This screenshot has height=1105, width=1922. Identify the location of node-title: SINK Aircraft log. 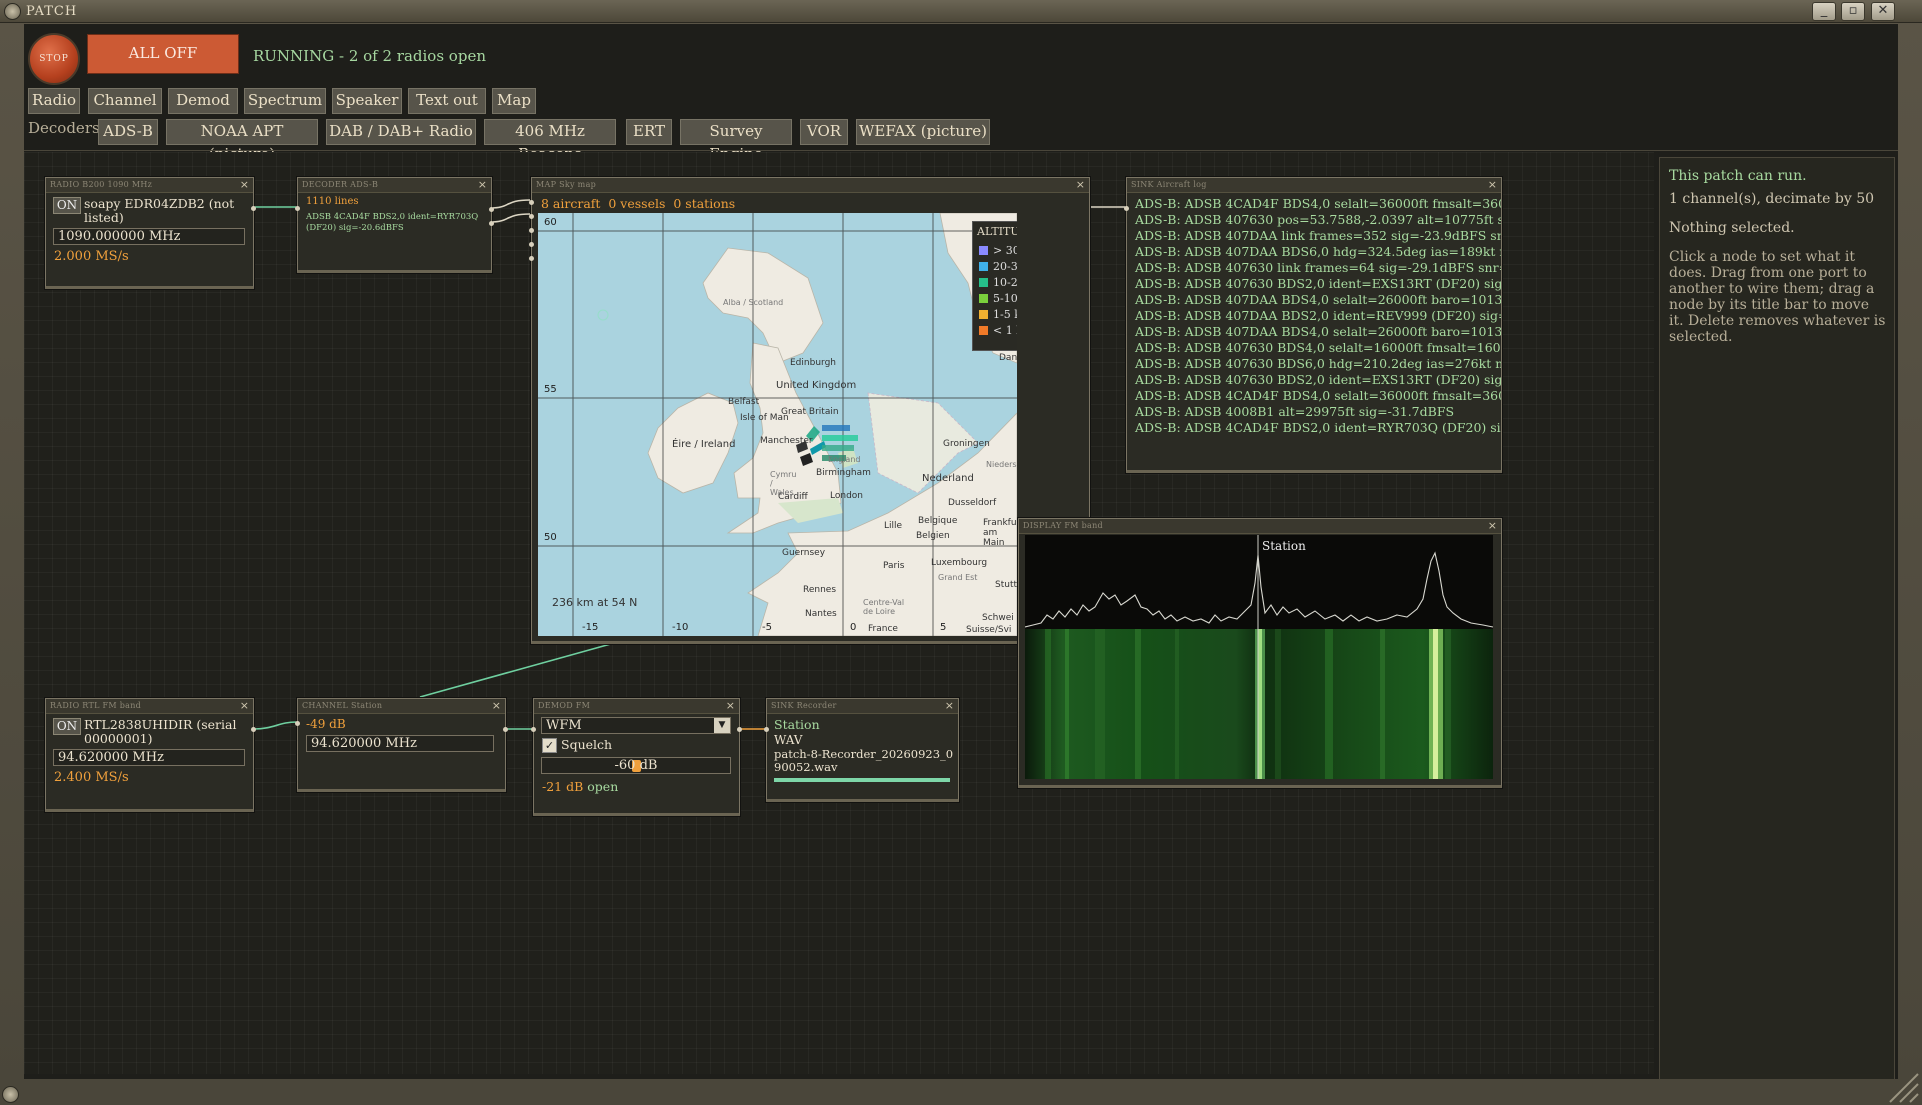
(1314, 185).